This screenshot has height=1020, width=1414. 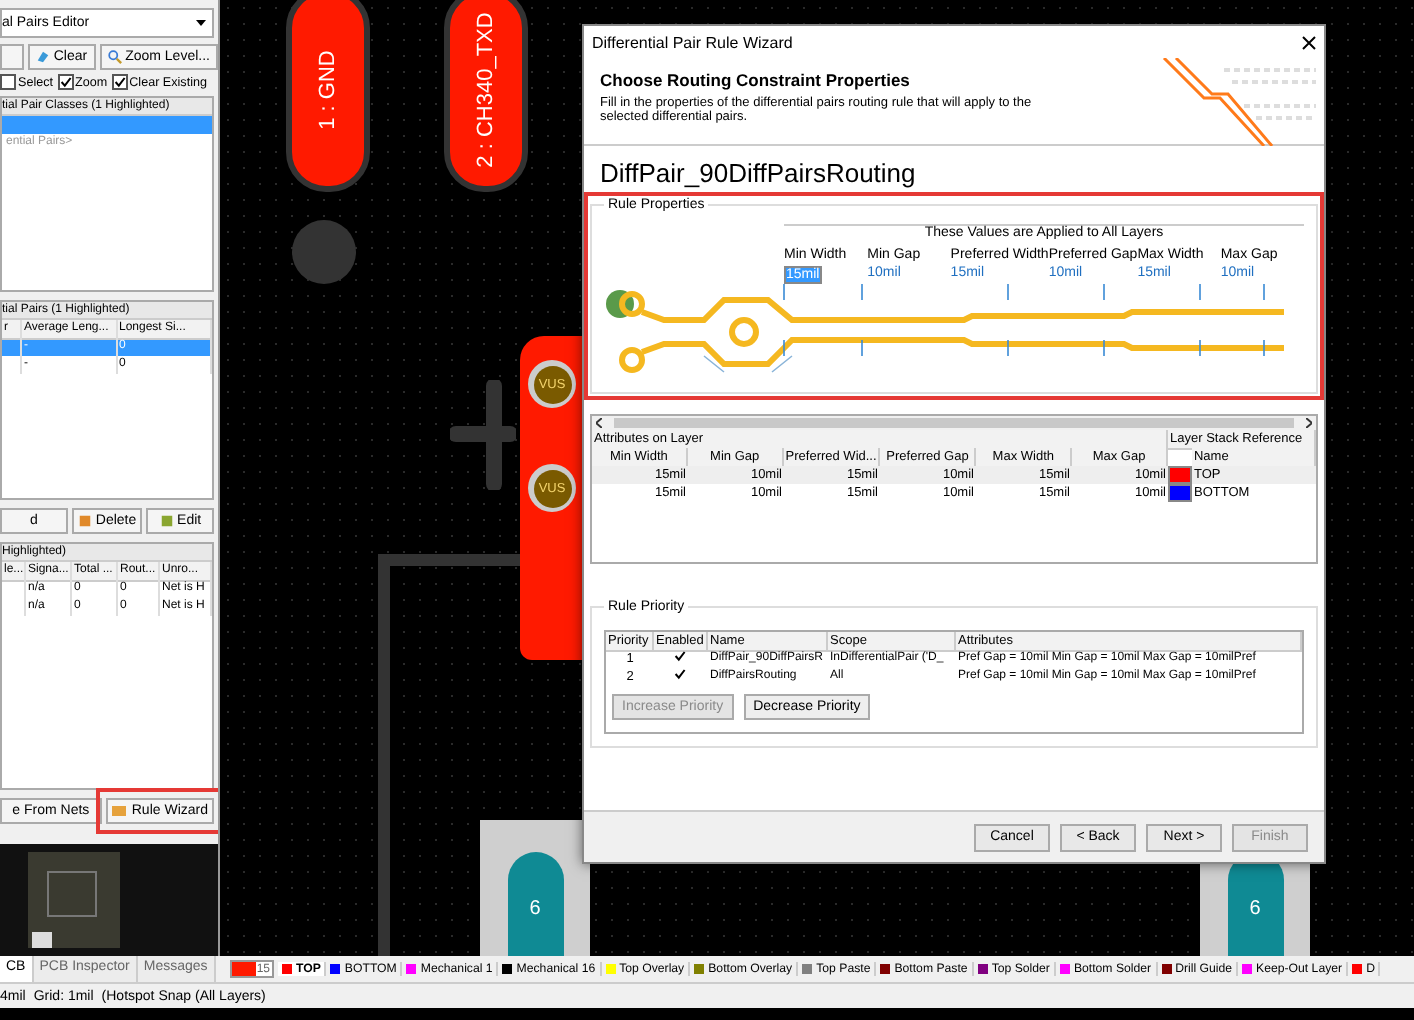 What do you see at coordinates (599, 423) in the screenshot?
I see `scroll-left-icon` at bounding box center [599, 423].